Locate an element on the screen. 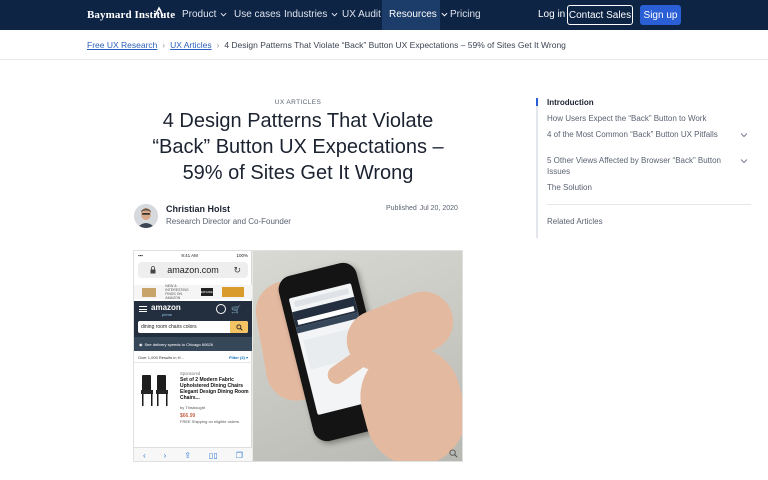 This screenshot has width=768, height=480. login-link: Log in is located at coordinates (551, 14).